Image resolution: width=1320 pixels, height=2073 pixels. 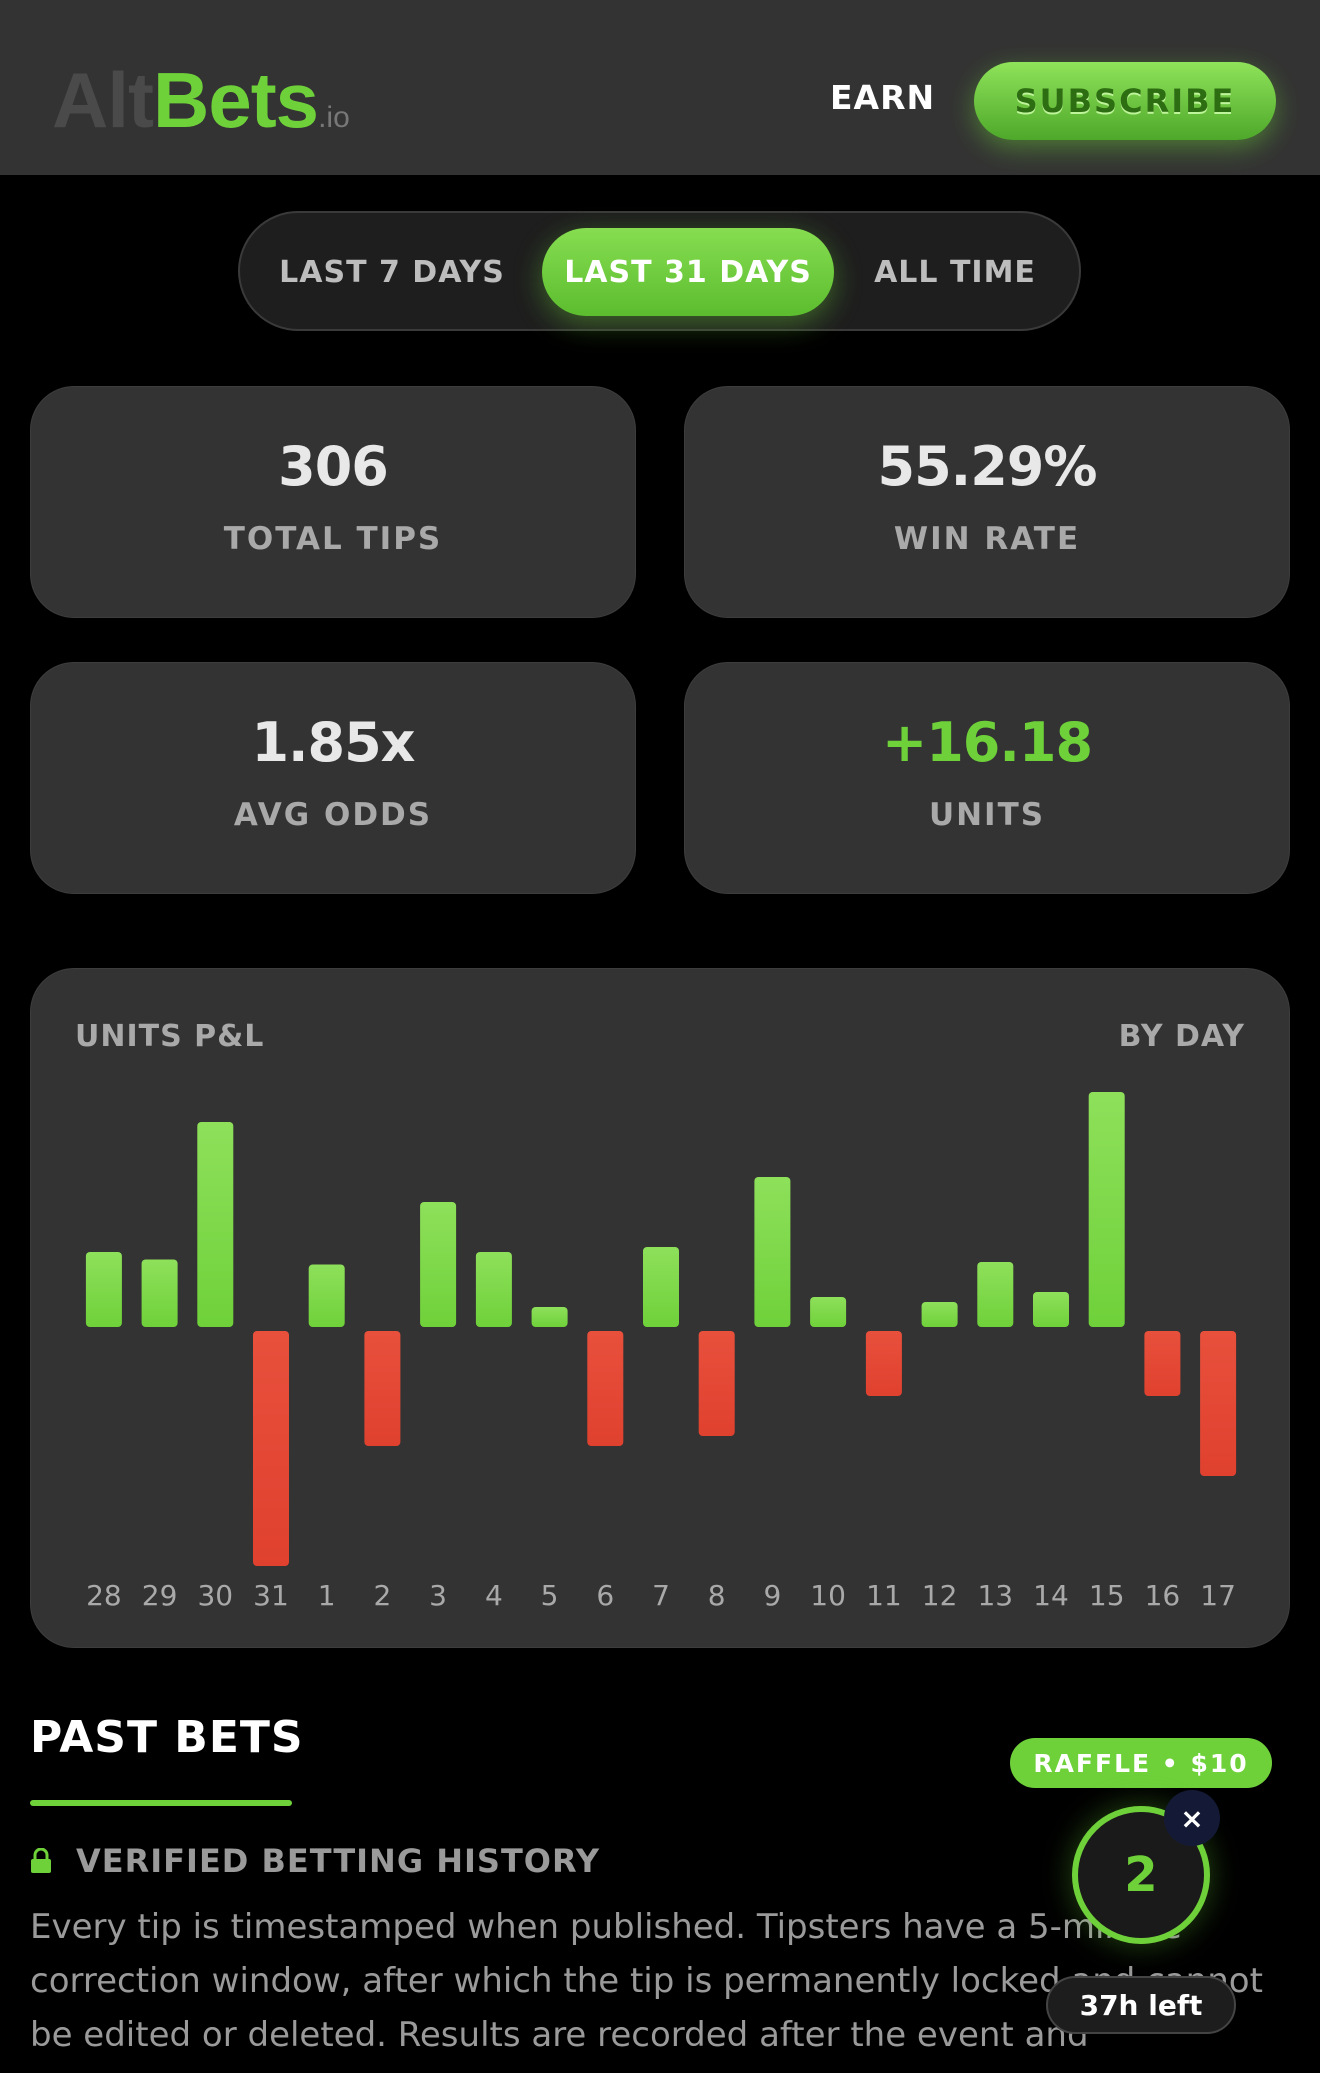 What do you see at coordinates (884, 1595) in the screenshot?
I see `tick-label-11: 11` at bounding box center [884, 1595].